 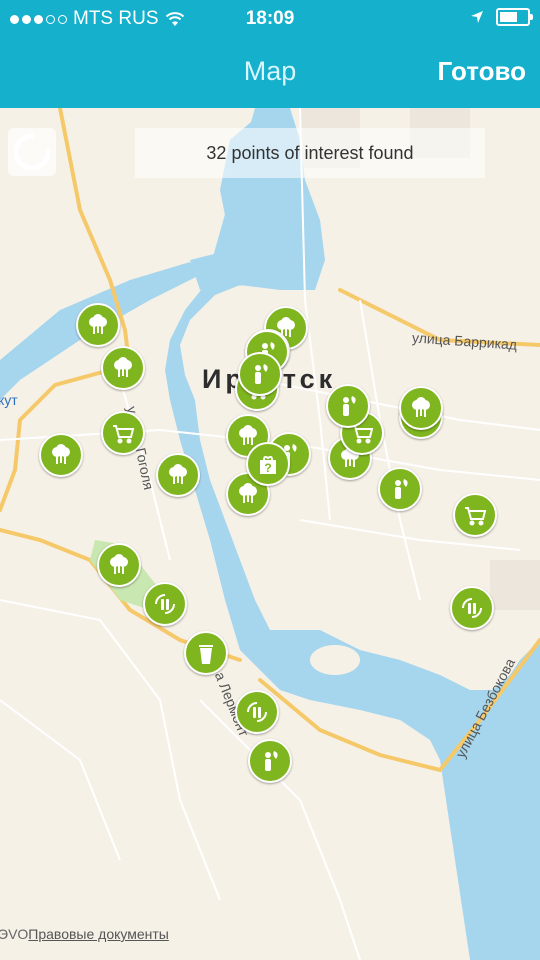 What do you see at coordinates (98, 934) in the screenshot?
I see `legal-documents-link: Правовые документы` at bounding box center [98, 934].